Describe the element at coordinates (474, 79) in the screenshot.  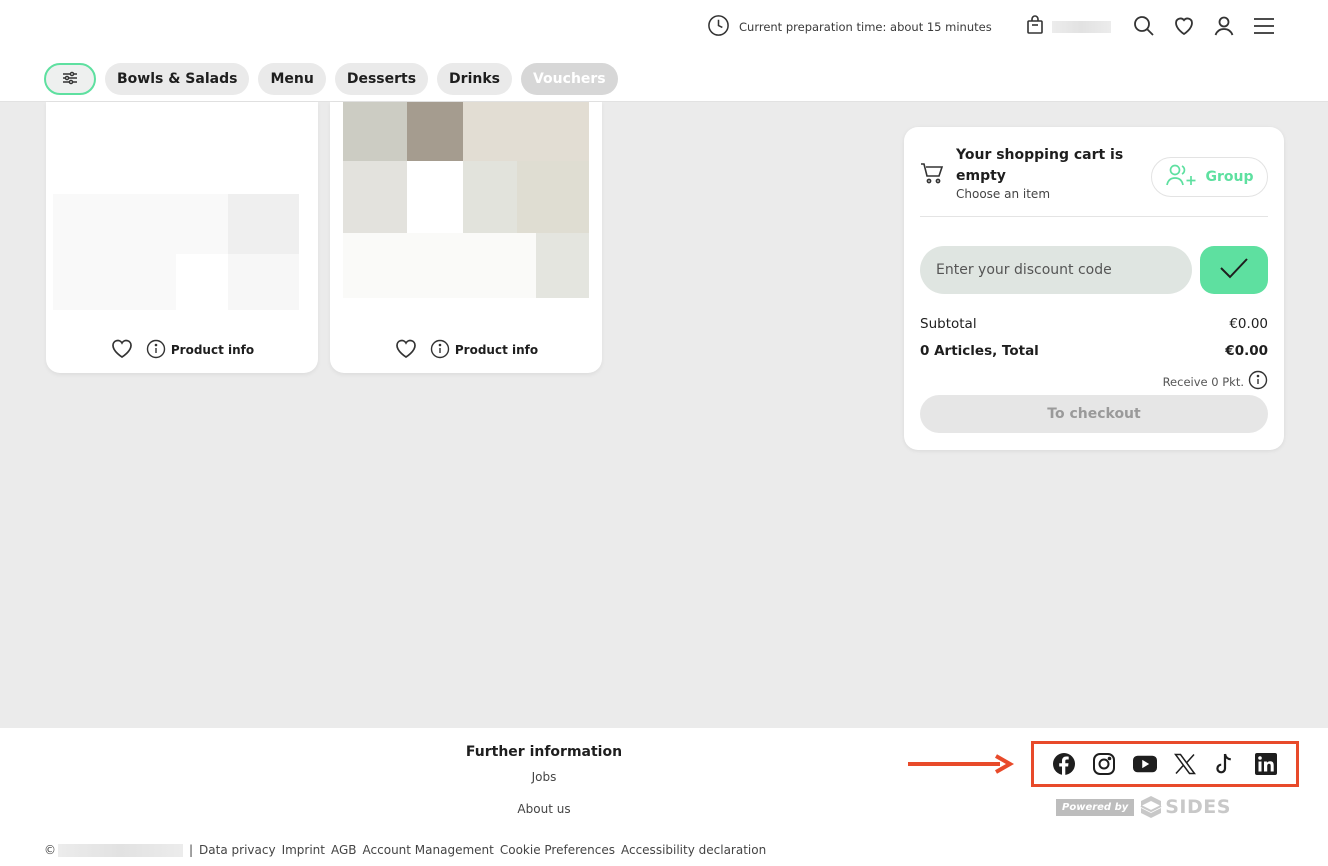
I see `category-tab-drinks: Drinks` at that location.